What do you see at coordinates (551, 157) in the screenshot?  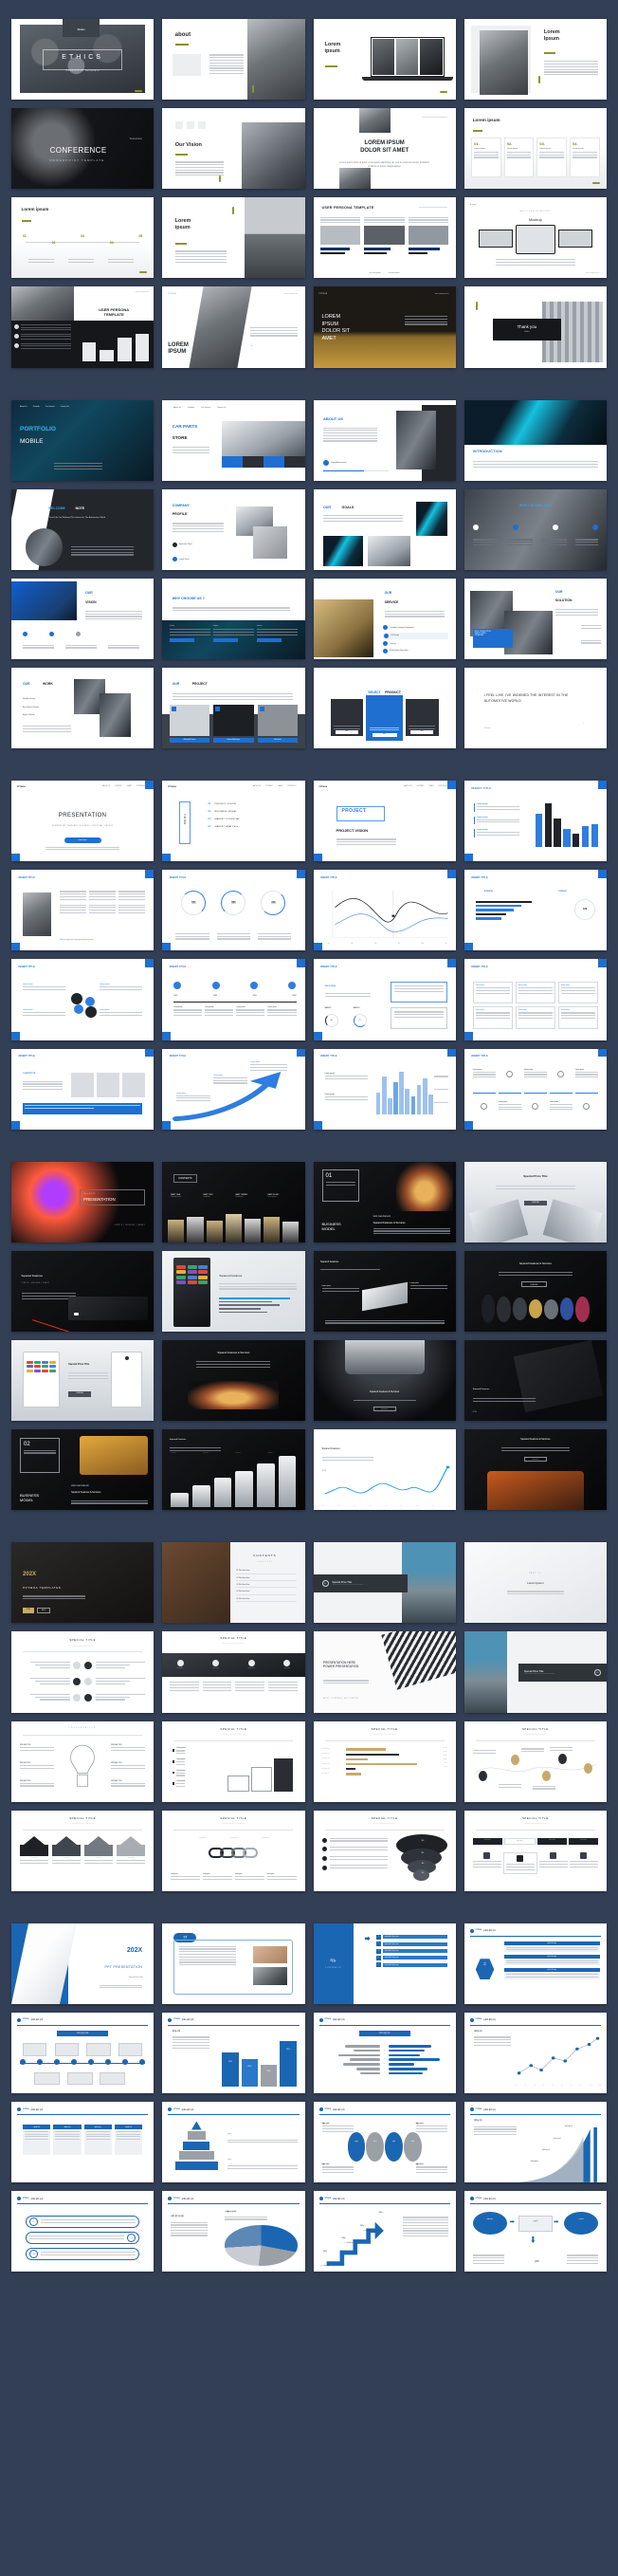 I see `number-card: 03. Lorem ipsum` at bounding box center [551, 157].